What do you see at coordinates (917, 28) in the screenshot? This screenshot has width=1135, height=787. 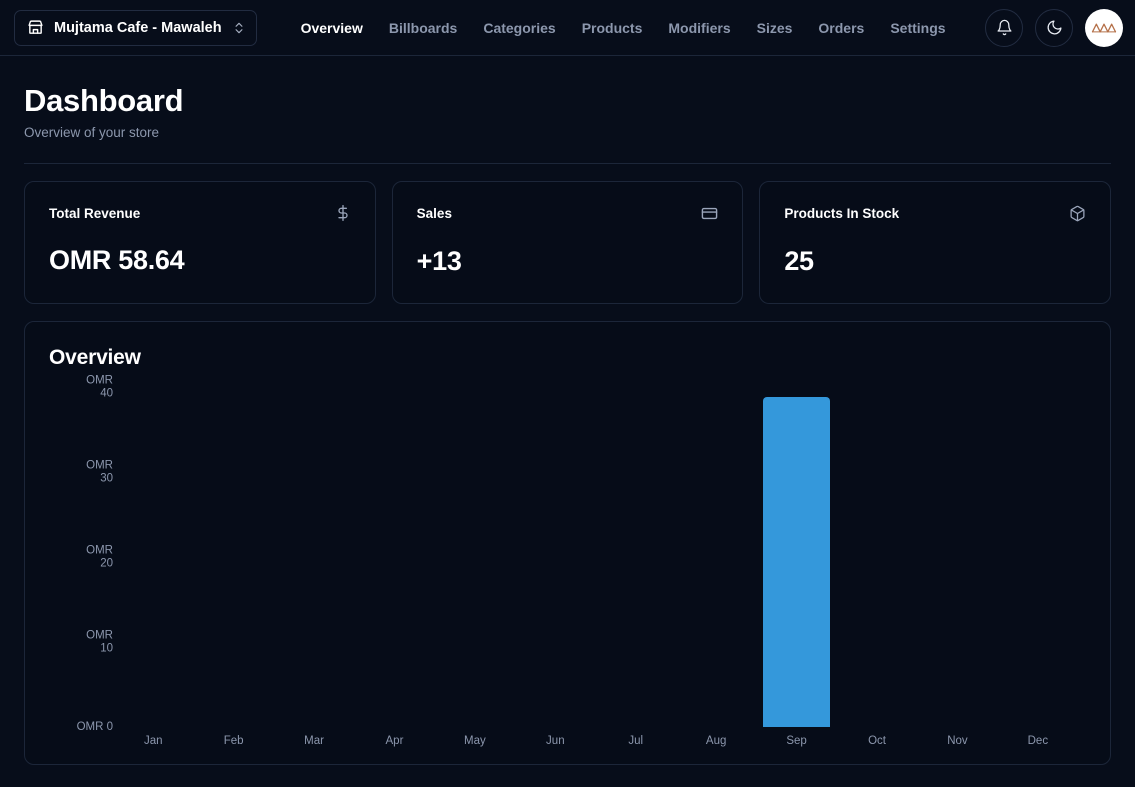 I see `nav-item-settings: Settings` at bounding box center [917, 28].